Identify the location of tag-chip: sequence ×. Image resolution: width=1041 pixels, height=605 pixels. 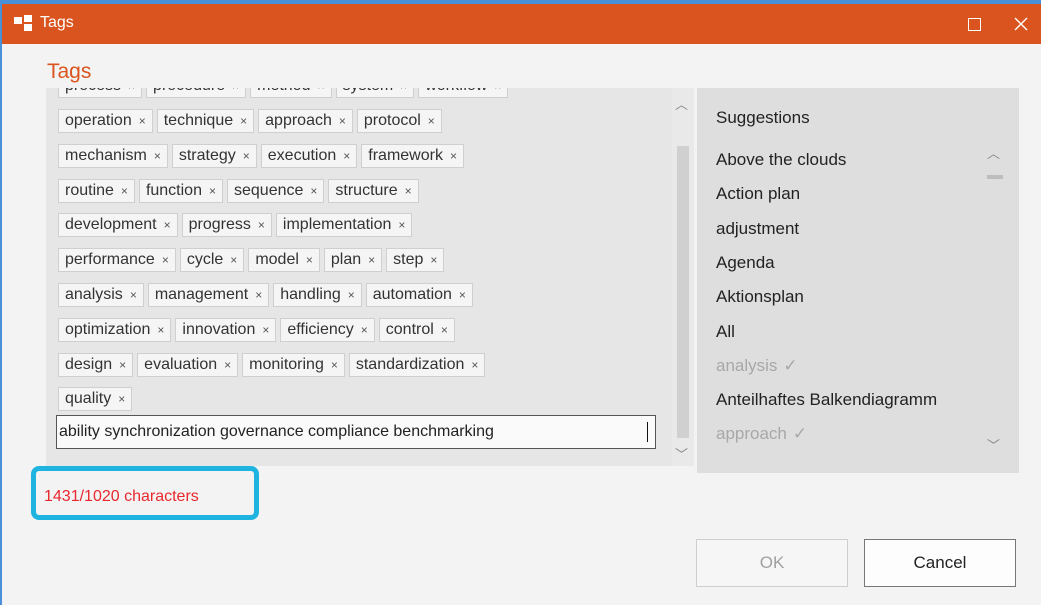
(276, 190).